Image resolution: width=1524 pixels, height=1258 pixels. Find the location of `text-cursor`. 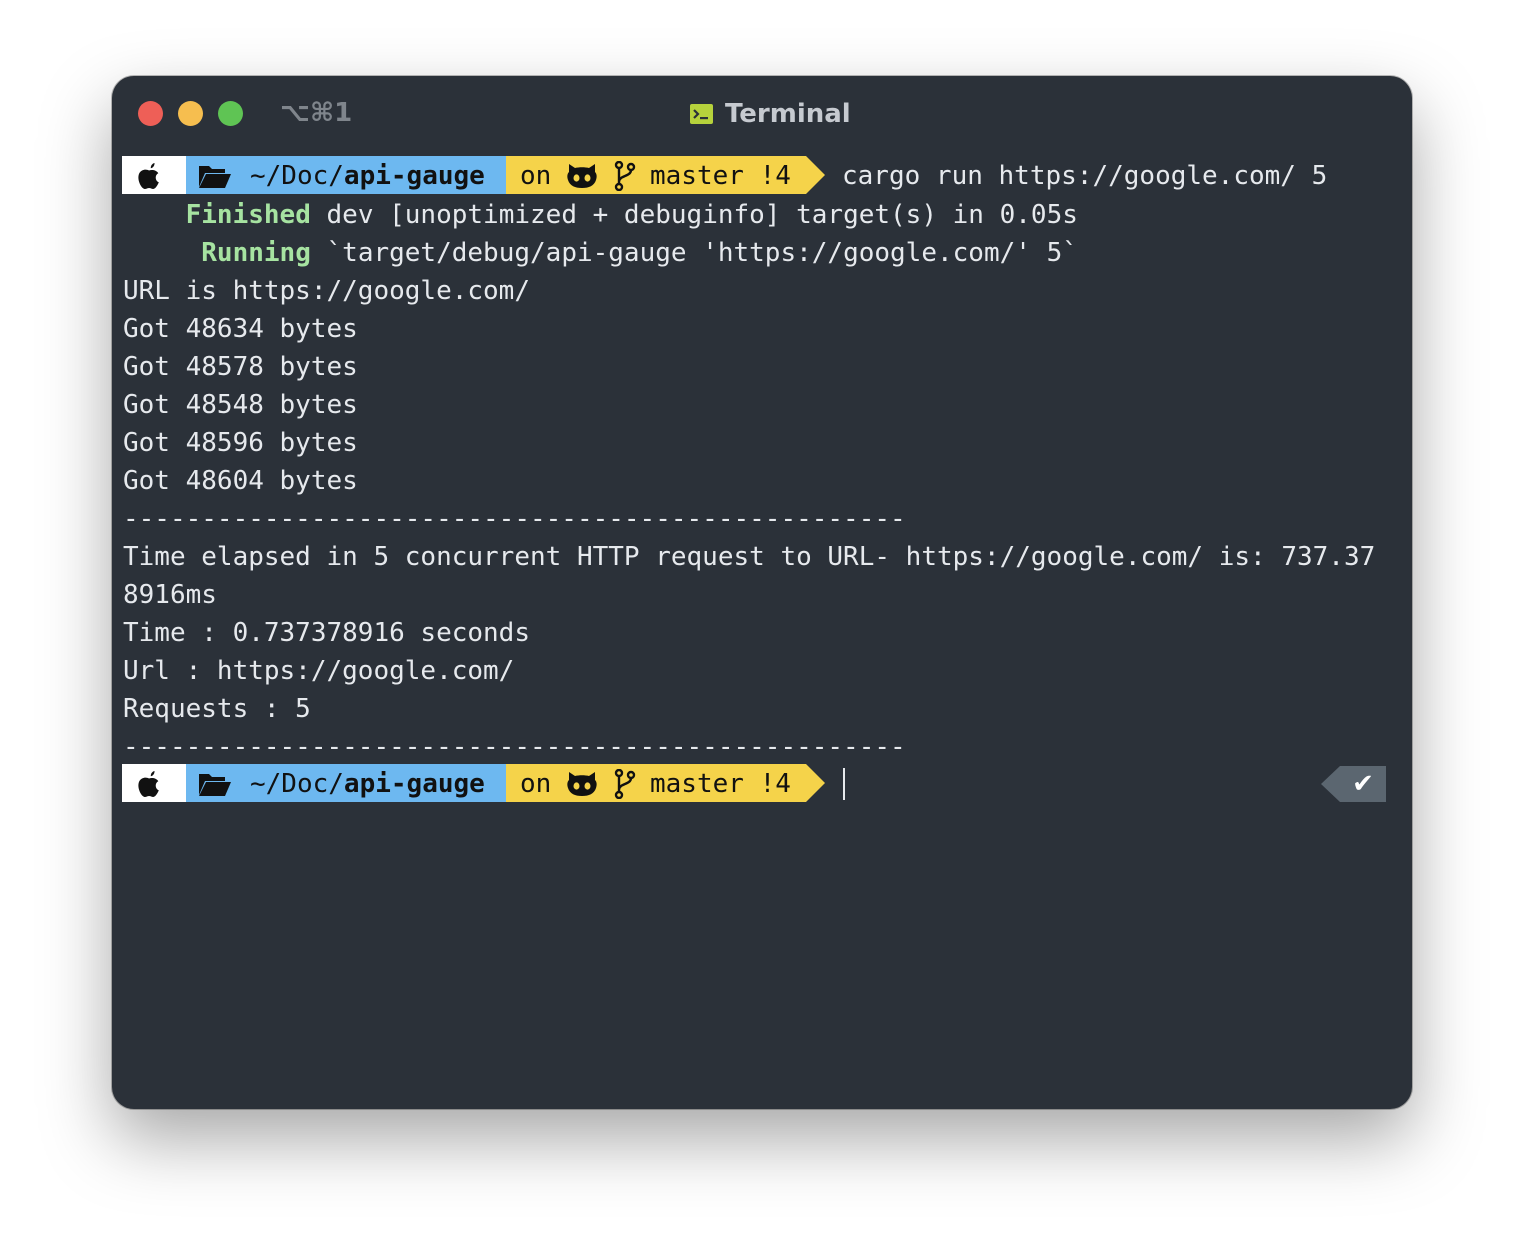

text-cursor is located at coordinates (844, 784).